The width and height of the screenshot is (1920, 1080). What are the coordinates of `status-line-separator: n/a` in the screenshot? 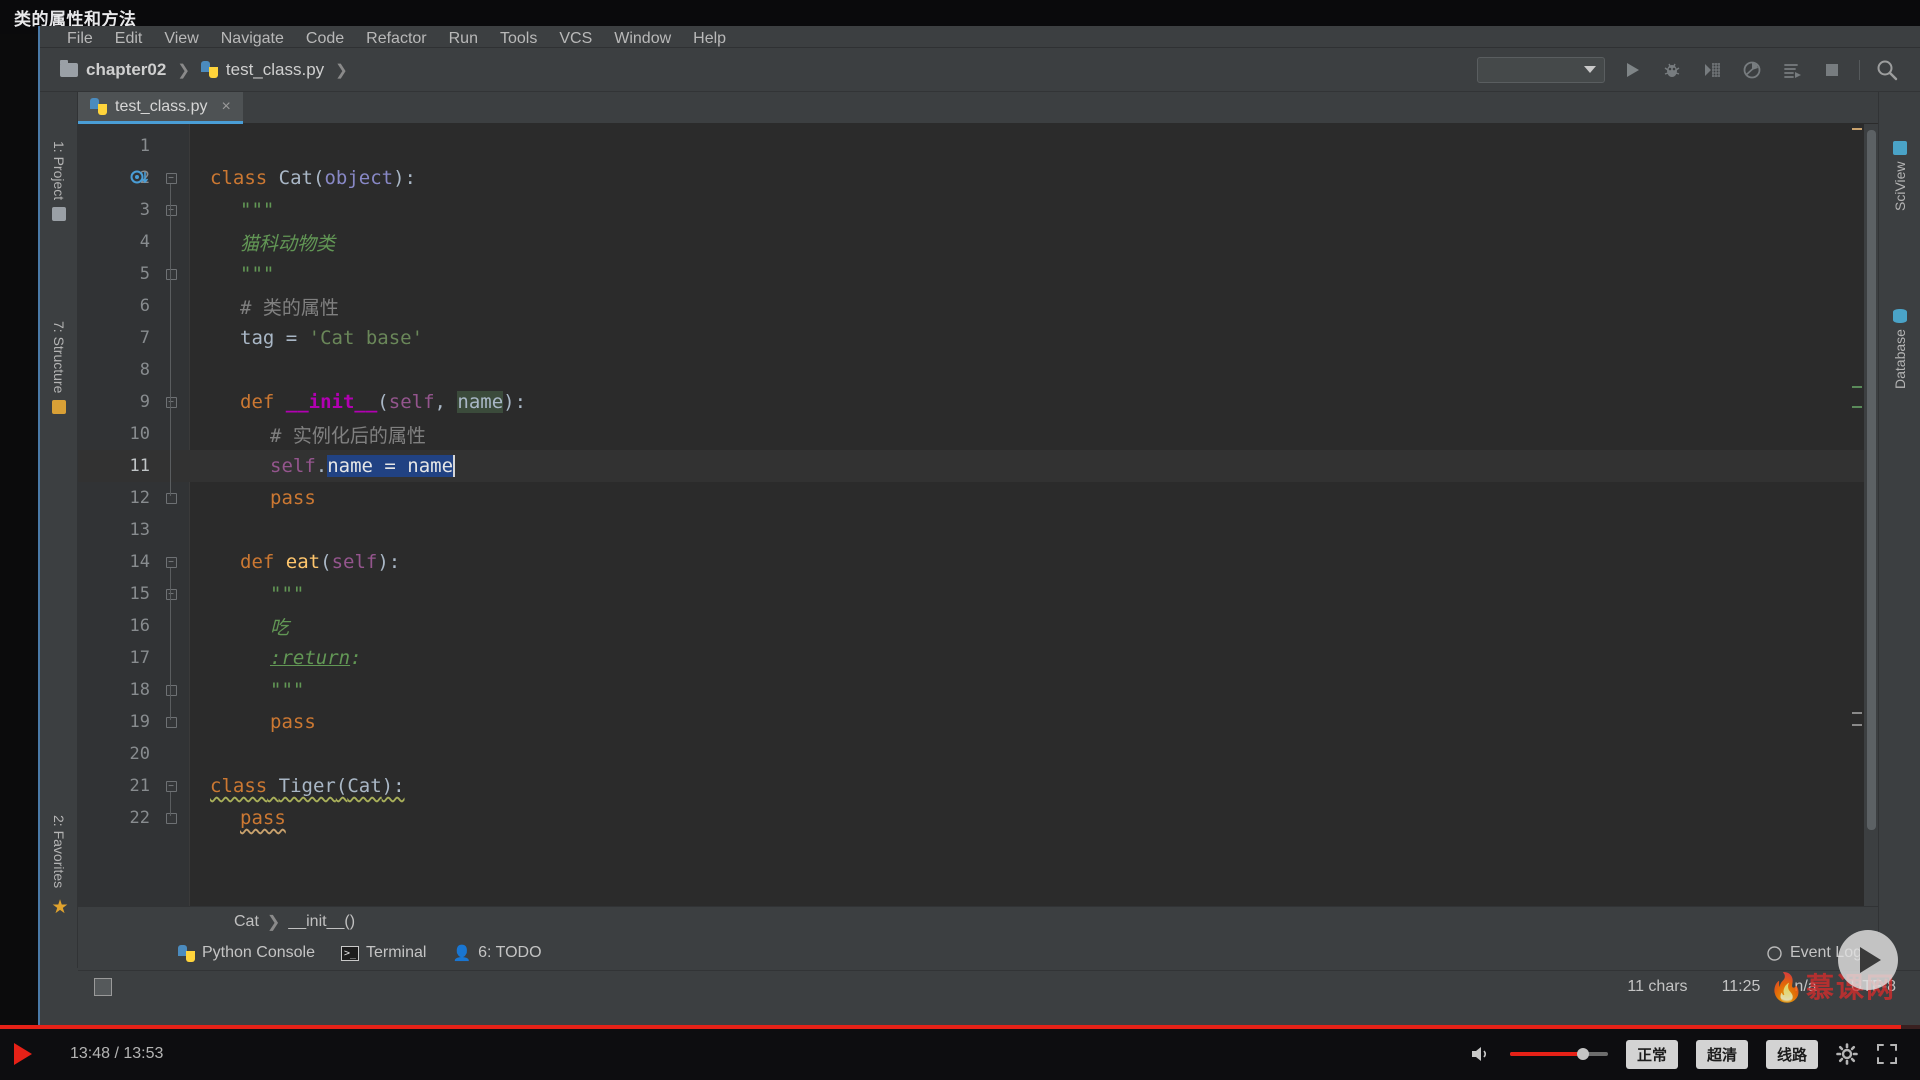 It's located at (1805, 987).